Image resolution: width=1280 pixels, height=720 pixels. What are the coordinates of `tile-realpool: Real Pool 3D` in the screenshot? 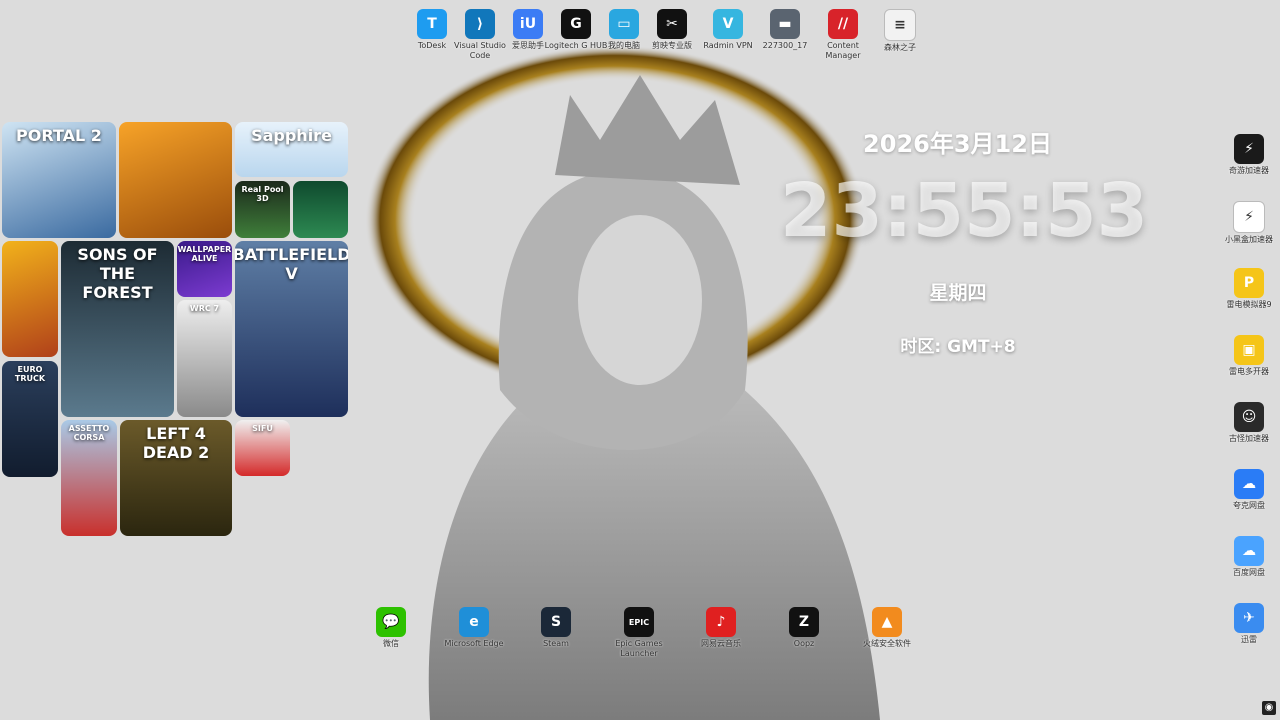 It's located at (262, 209).